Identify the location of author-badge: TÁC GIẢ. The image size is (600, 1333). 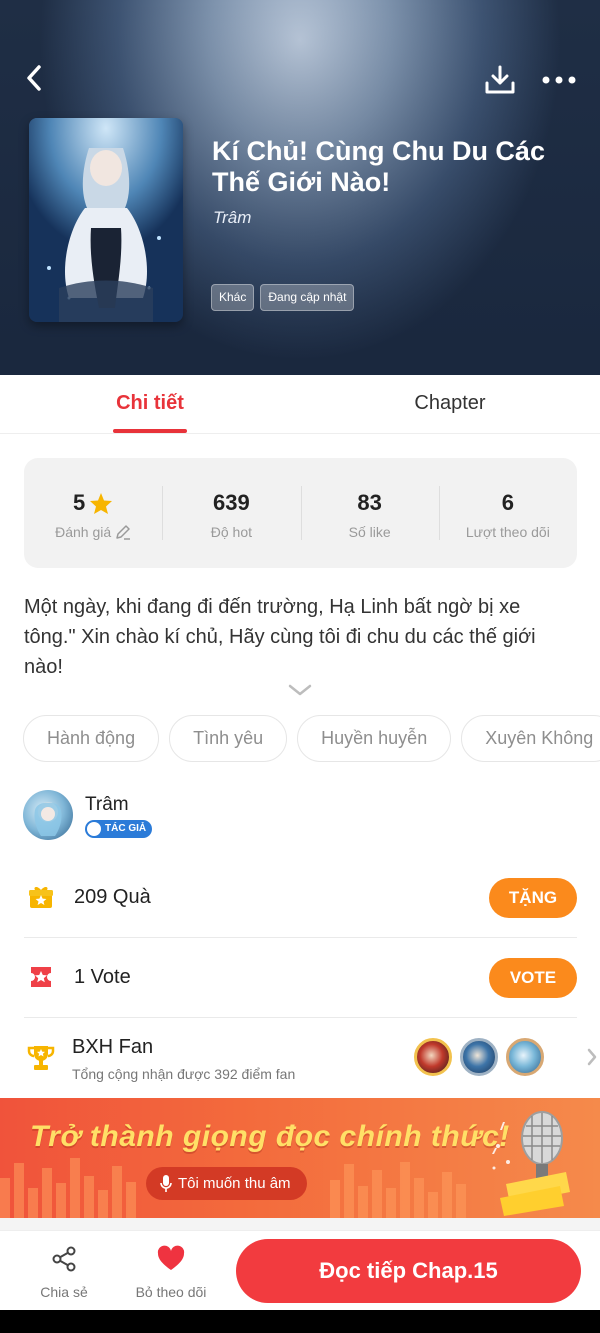
(119, 829).